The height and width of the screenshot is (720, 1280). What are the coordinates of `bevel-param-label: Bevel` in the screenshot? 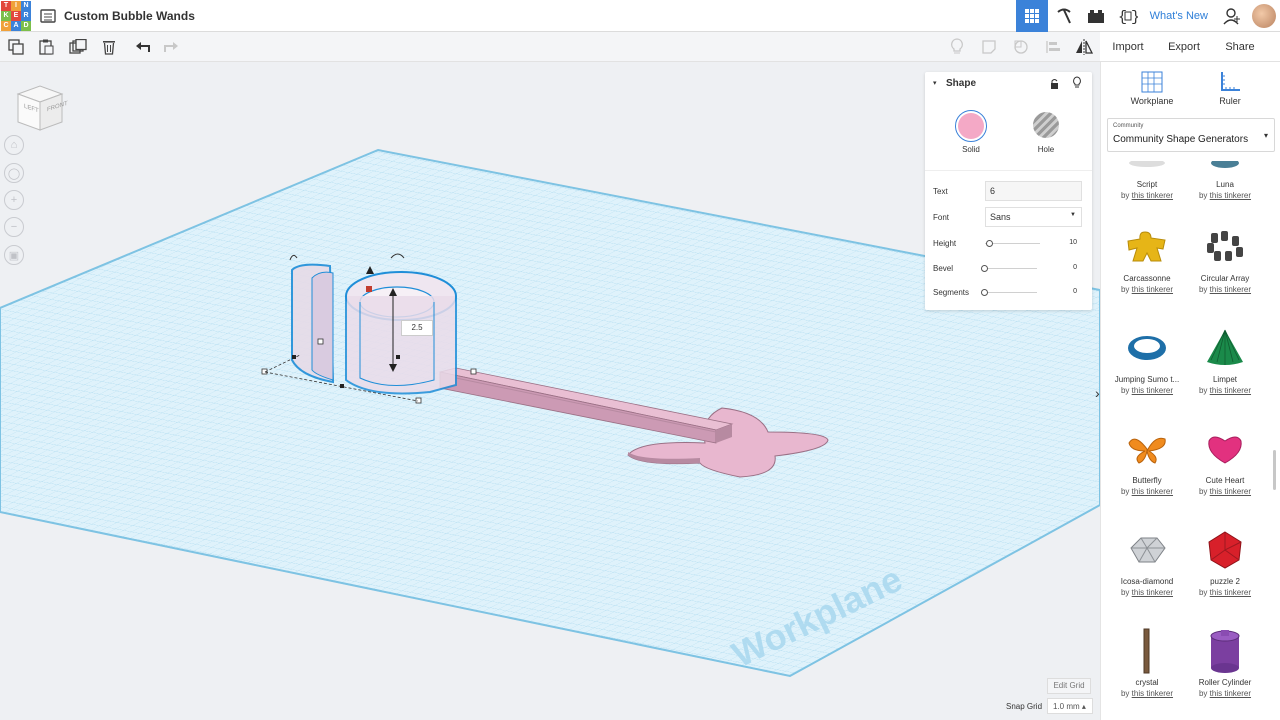 It's located at (943, 268).